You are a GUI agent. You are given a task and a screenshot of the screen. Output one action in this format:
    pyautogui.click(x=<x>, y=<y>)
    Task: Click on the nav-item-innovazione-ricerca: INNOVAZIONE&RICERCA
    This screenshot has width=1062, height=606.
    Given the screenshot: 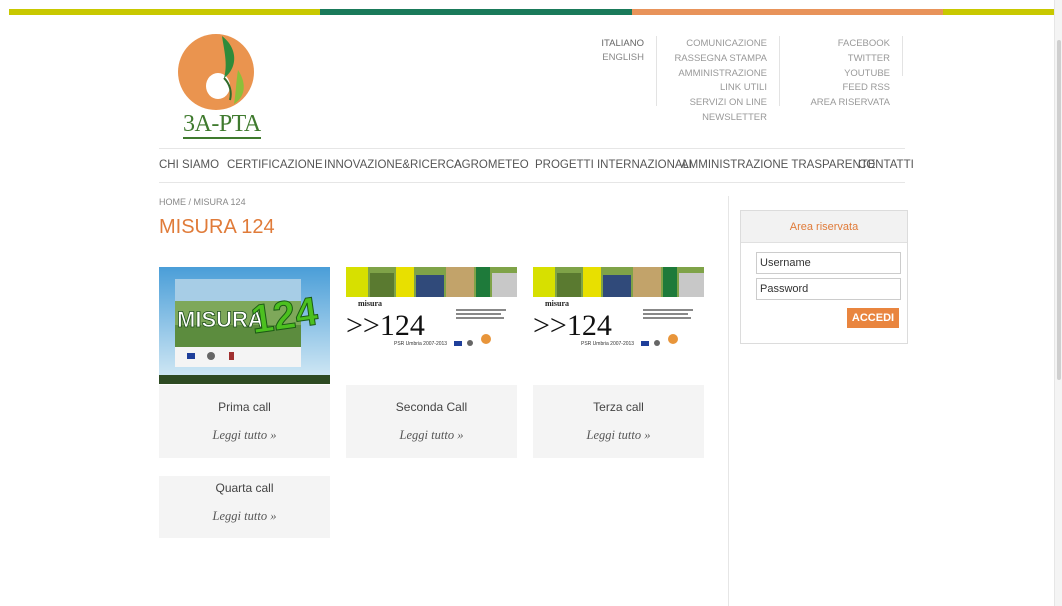 What is the action you would take?
    pyautogui.click(x=393, y=165)
    